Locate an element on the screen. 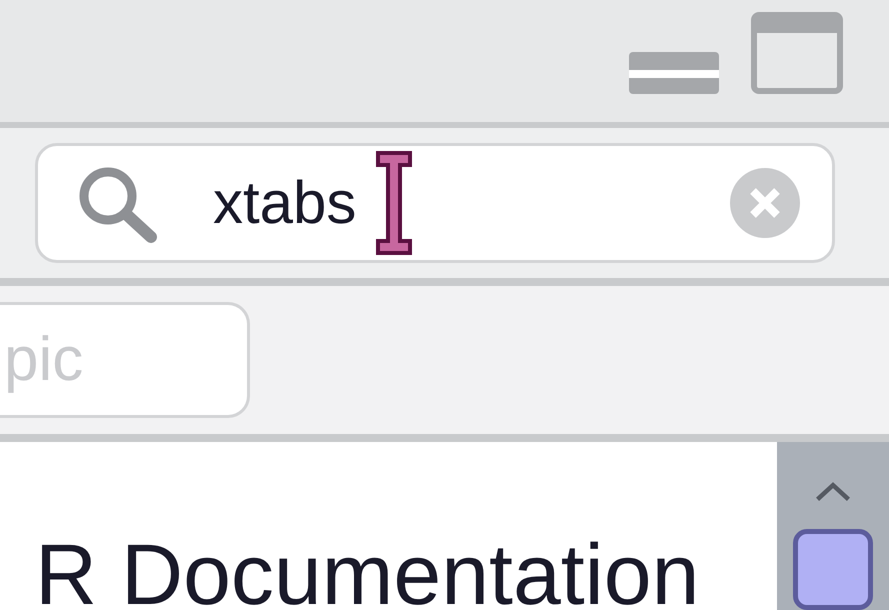 The image size is (889, 610). scrollbar is located at coordinates (833, 526).